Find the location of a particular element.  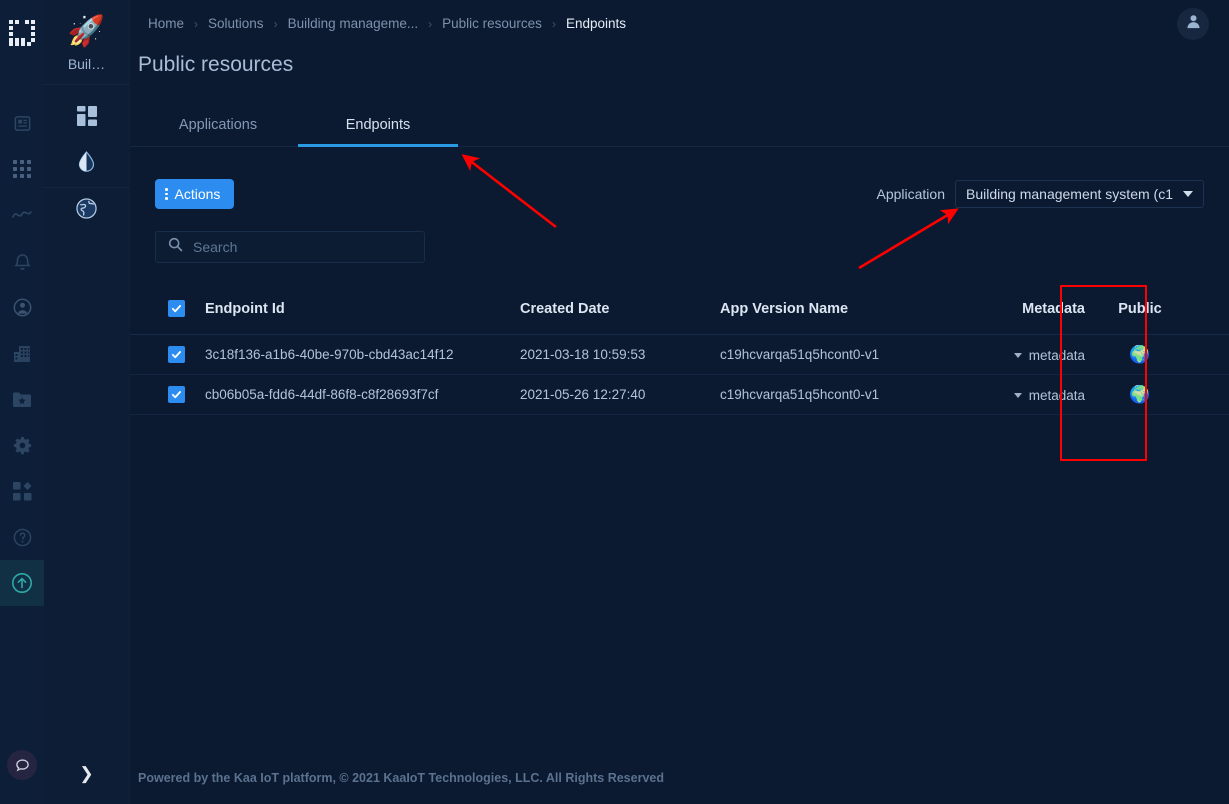

sidebar-item-settings is located at coordinates (22, 445).